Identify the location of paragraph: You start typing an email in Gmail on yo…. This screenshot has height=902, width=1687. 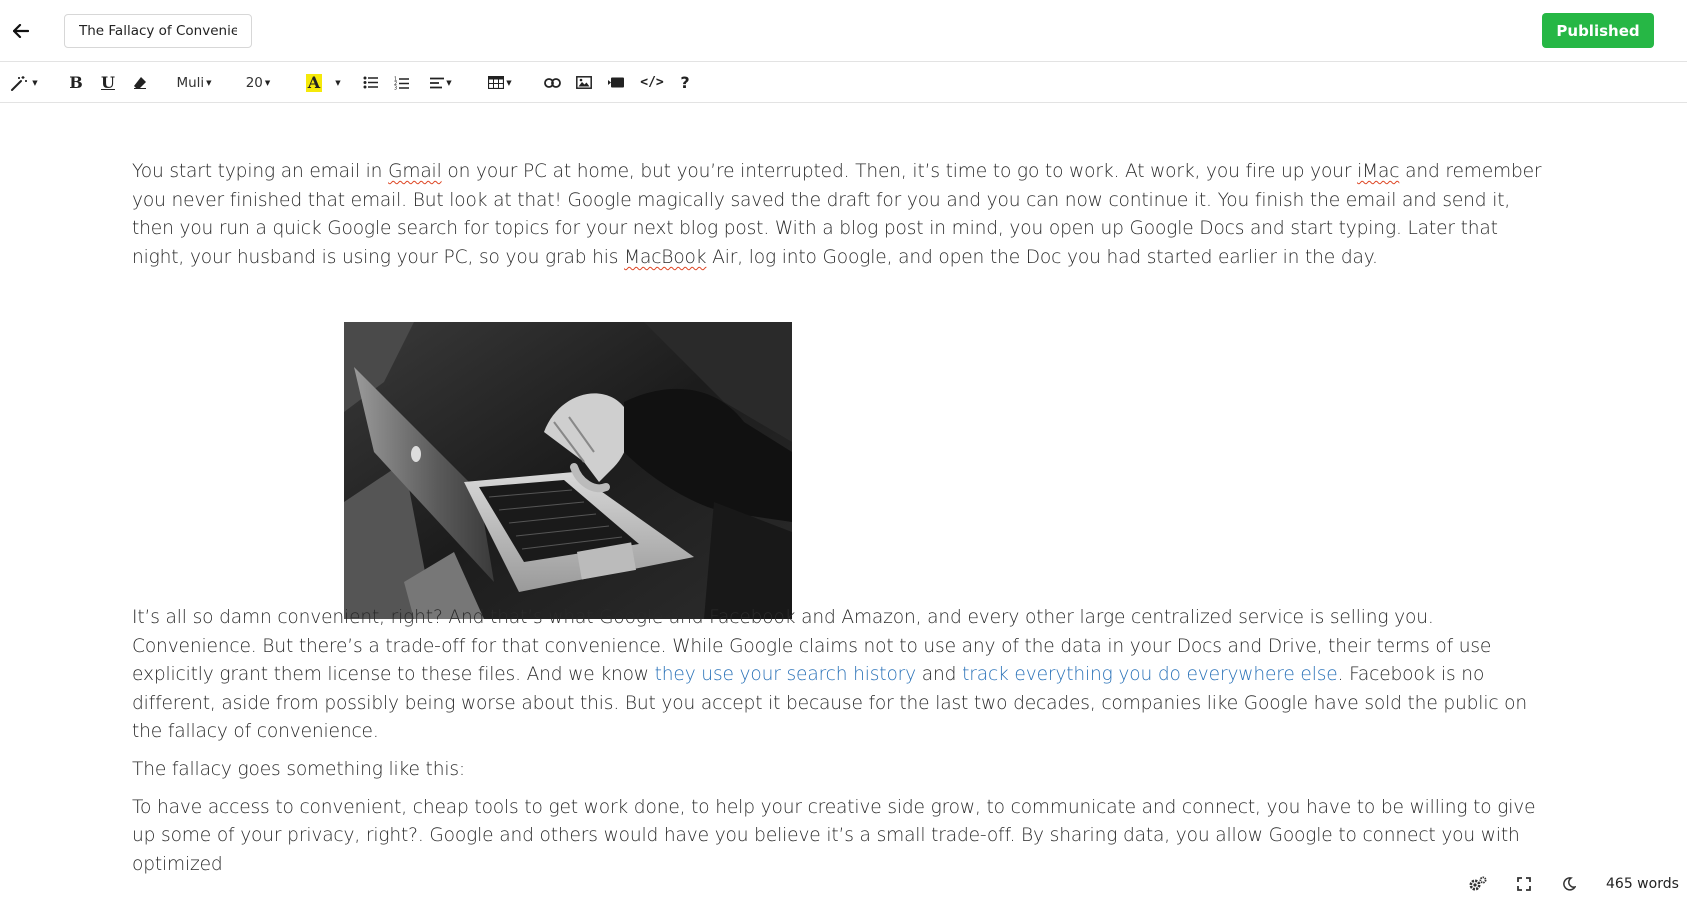
(837, 214).